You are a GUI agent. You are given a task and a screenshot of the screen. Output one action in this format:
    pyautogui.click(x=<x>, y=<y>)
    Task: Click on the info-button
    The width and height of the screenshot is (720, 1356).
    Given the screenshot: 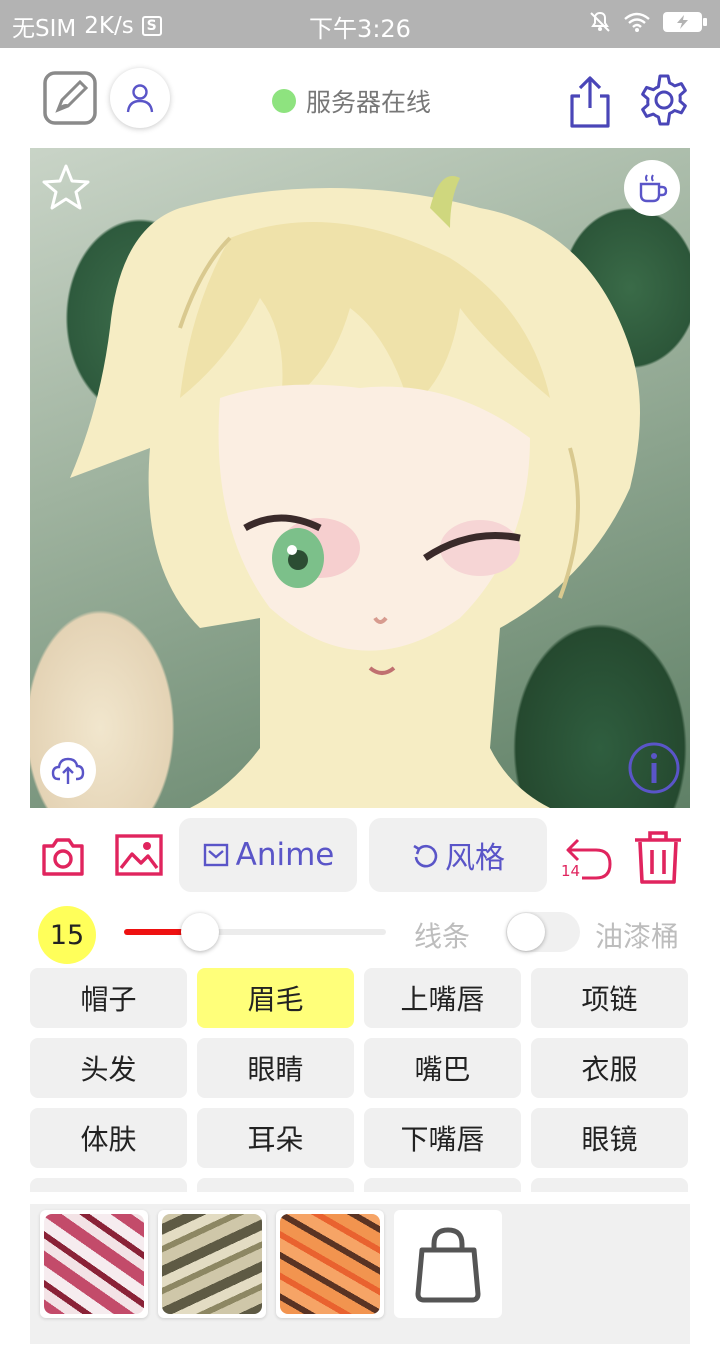 What is the action you would take?
    pyautogui.click(x=654, y=768)
    